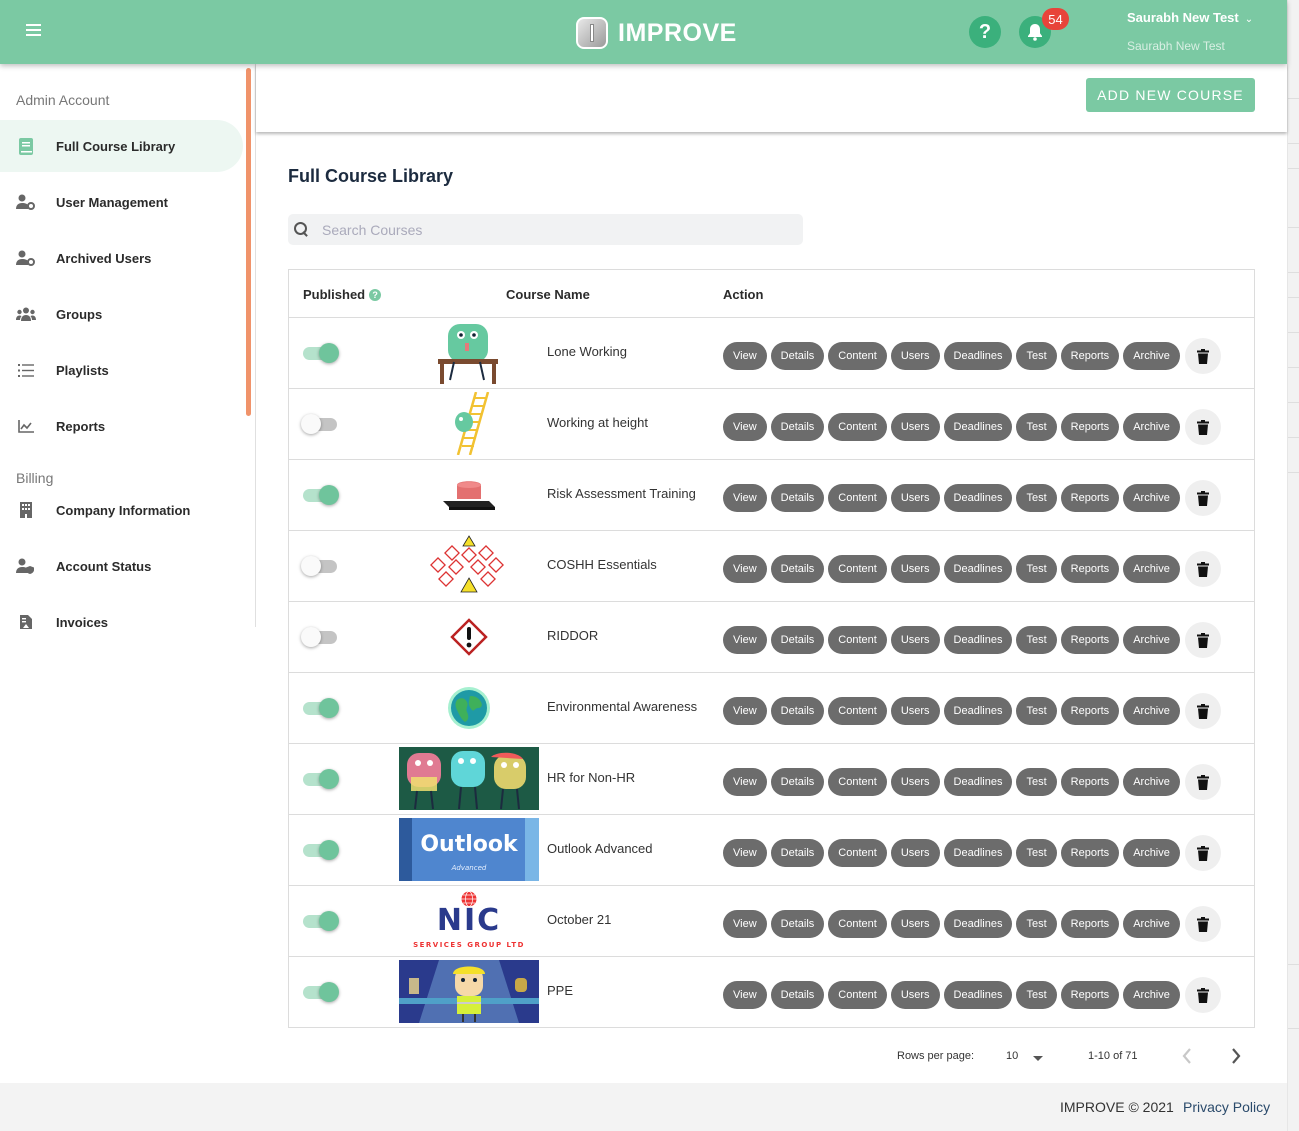  Describe the element at coordinates (121, 258) in the screenshot. I see `sidebar-item-archived-users: Archived Users` at that location.